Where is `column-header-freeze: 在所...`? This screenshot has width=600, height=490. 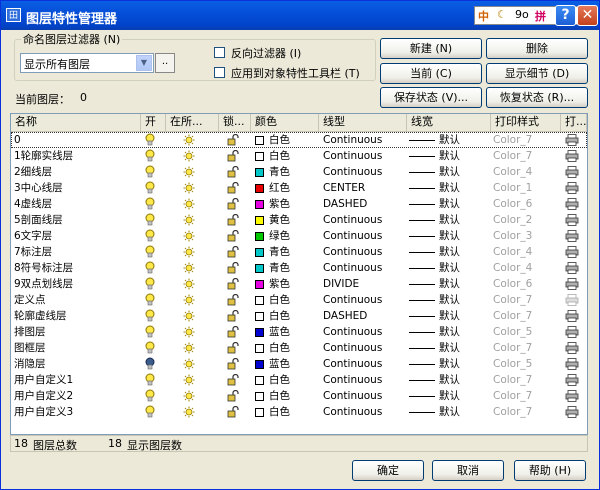
column-header-freeze: 在所... is located at coordinates (192, 122).